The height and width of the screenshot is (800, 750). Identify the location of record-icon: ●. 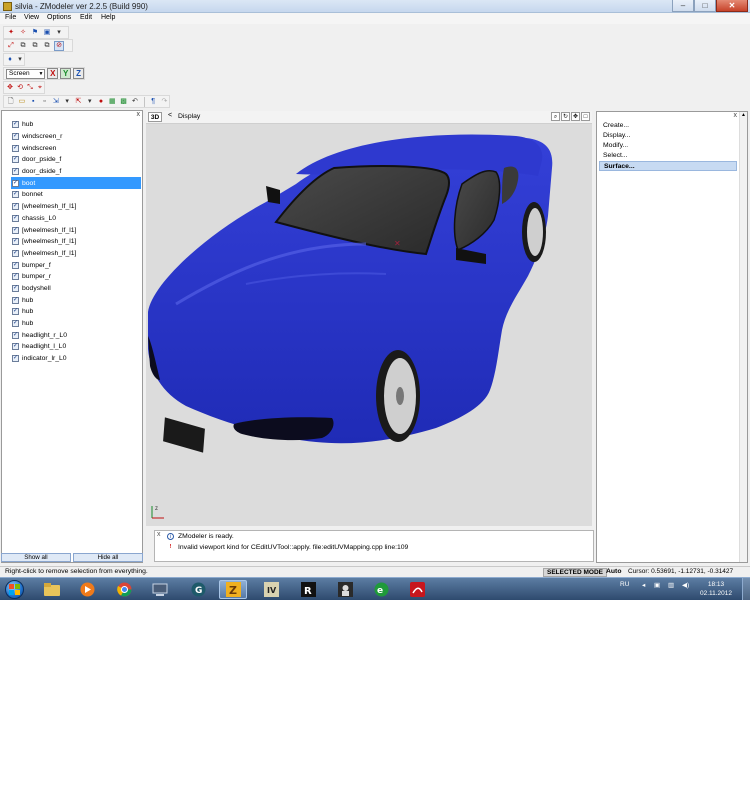
(100, 102).